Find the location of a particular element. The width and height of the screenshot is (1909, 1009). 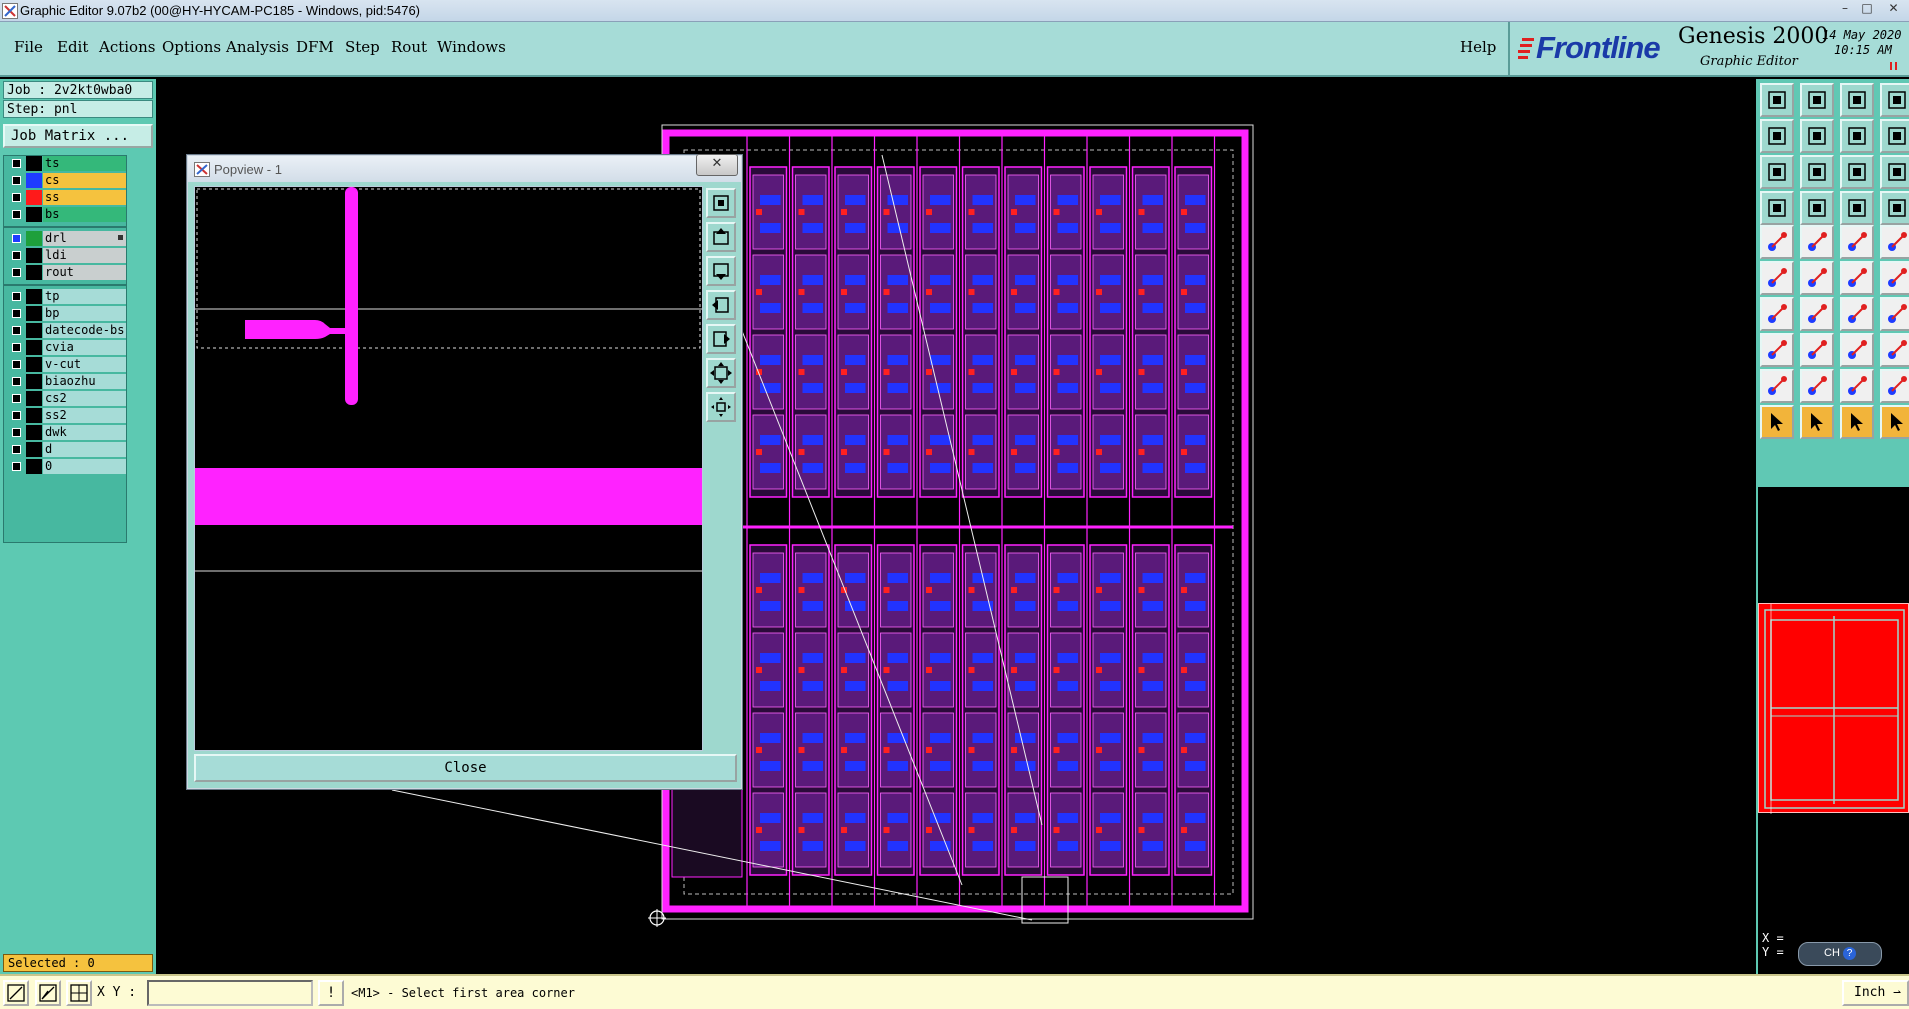

layer-row: drl is located at coordinates (65, 239).